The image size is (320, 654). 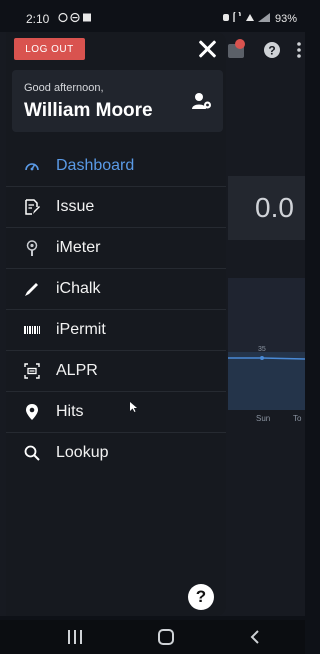 I want to click on menu-item-issue: Issue, so click(x=116, y=207).